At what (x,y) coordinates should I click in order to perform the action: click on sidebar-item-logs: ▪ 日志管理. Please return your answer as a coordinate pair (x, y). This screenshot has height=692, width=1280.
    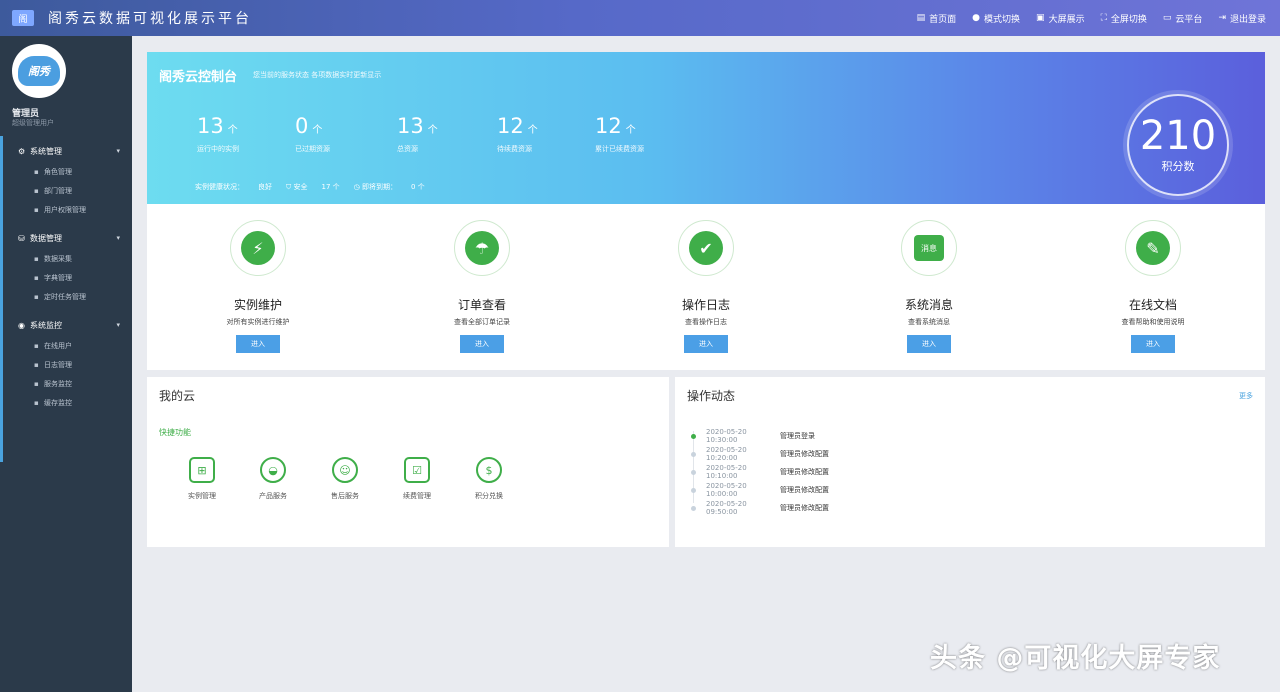
    Looking at the image, I should click on (66, 364).